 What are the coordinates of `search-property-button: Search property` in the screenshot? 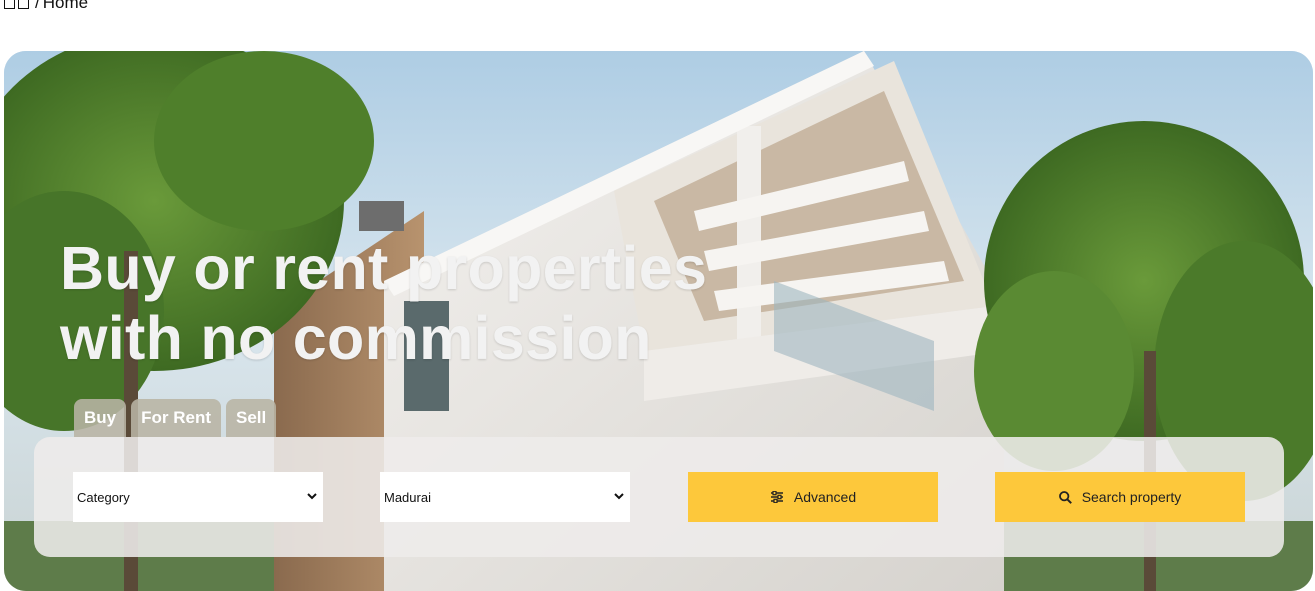 It's located at (1120, 497).